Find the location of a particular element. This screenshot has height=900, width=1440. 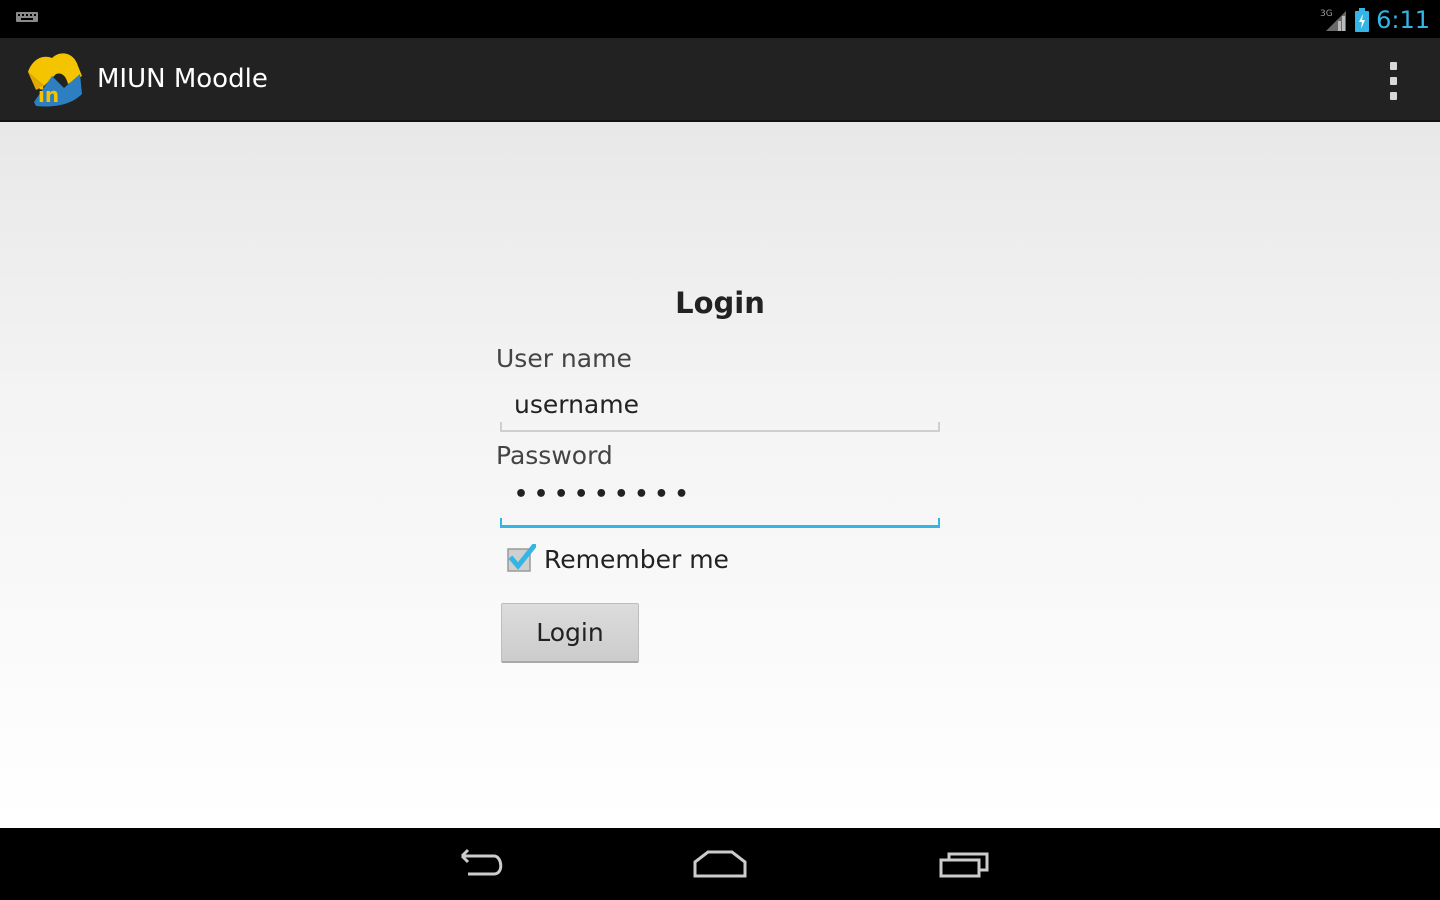

login-button: Login is located at coordinates (570, 633).